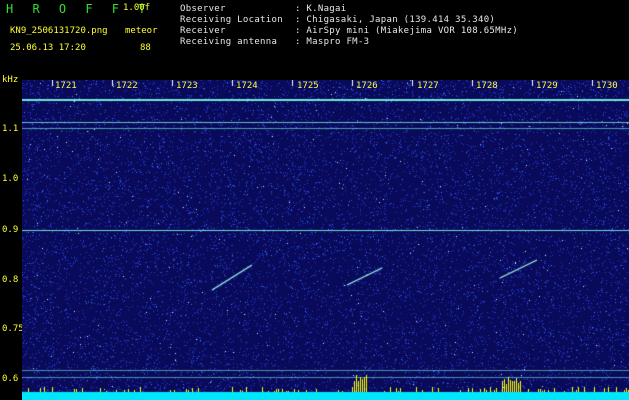 Image resolution: width=629 pixels, height=400 pixels. I want to click on y-unit-label: kHz, so click(10, 80).